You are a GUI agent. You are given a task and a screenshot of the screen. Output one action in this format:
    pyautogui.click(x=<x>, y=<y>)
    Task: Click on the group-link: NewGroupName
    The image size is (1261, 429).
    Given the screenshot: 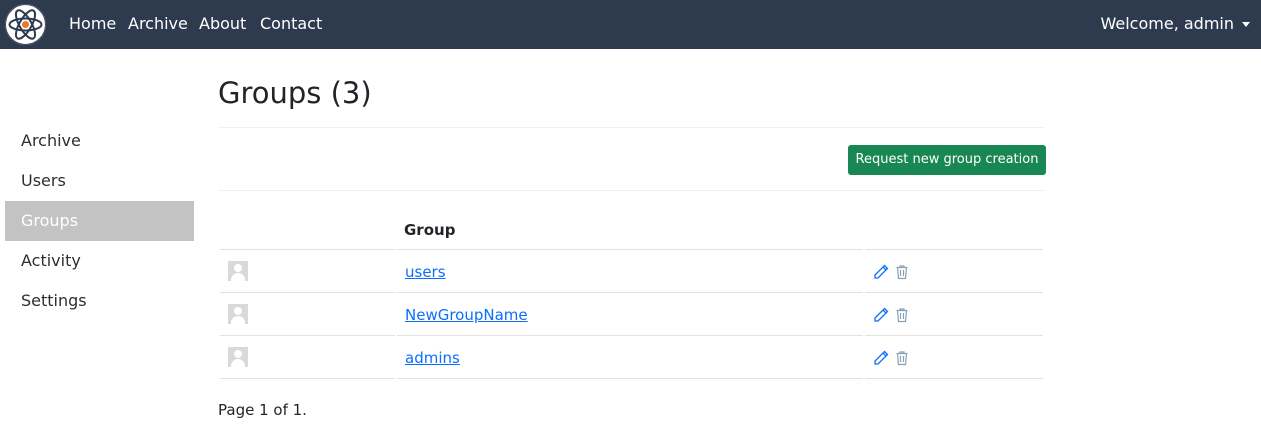 What is the action you would take?
    pyautogui.click(x=466, y=315)
    